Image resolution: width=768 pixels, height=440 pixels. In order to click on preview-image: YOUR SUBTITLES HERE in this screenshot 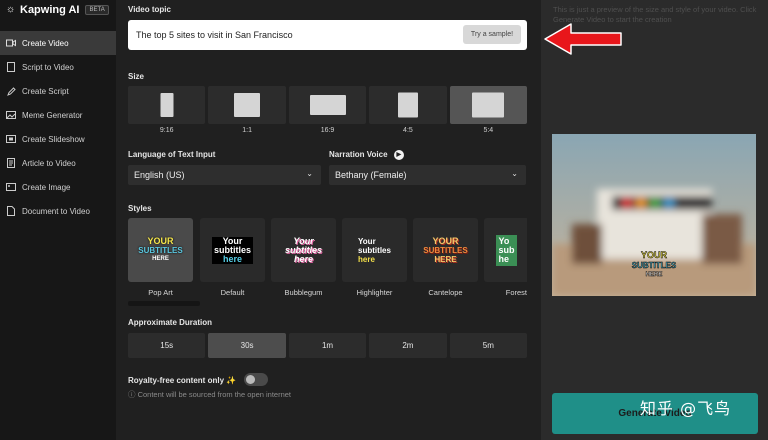, I will do `click(654, 215)`.